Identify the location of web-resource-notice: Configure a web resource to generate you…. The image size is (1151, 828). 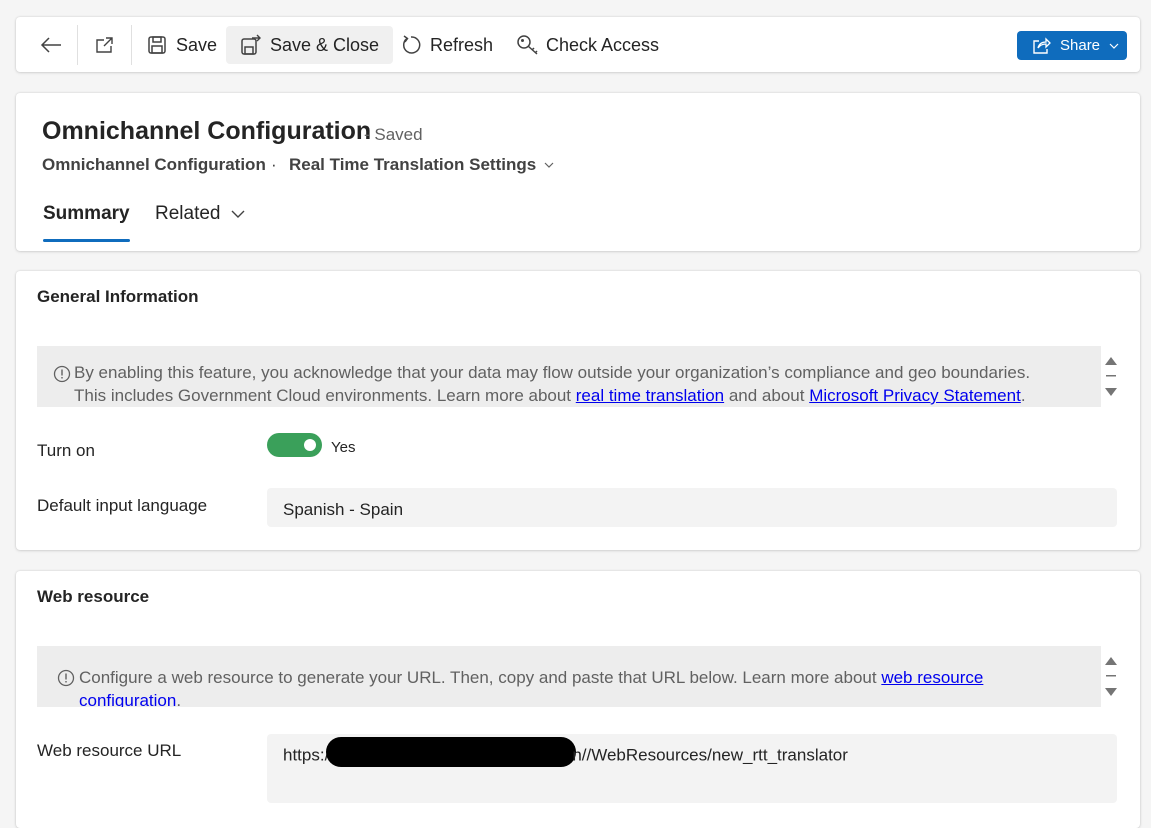
(569, 676).